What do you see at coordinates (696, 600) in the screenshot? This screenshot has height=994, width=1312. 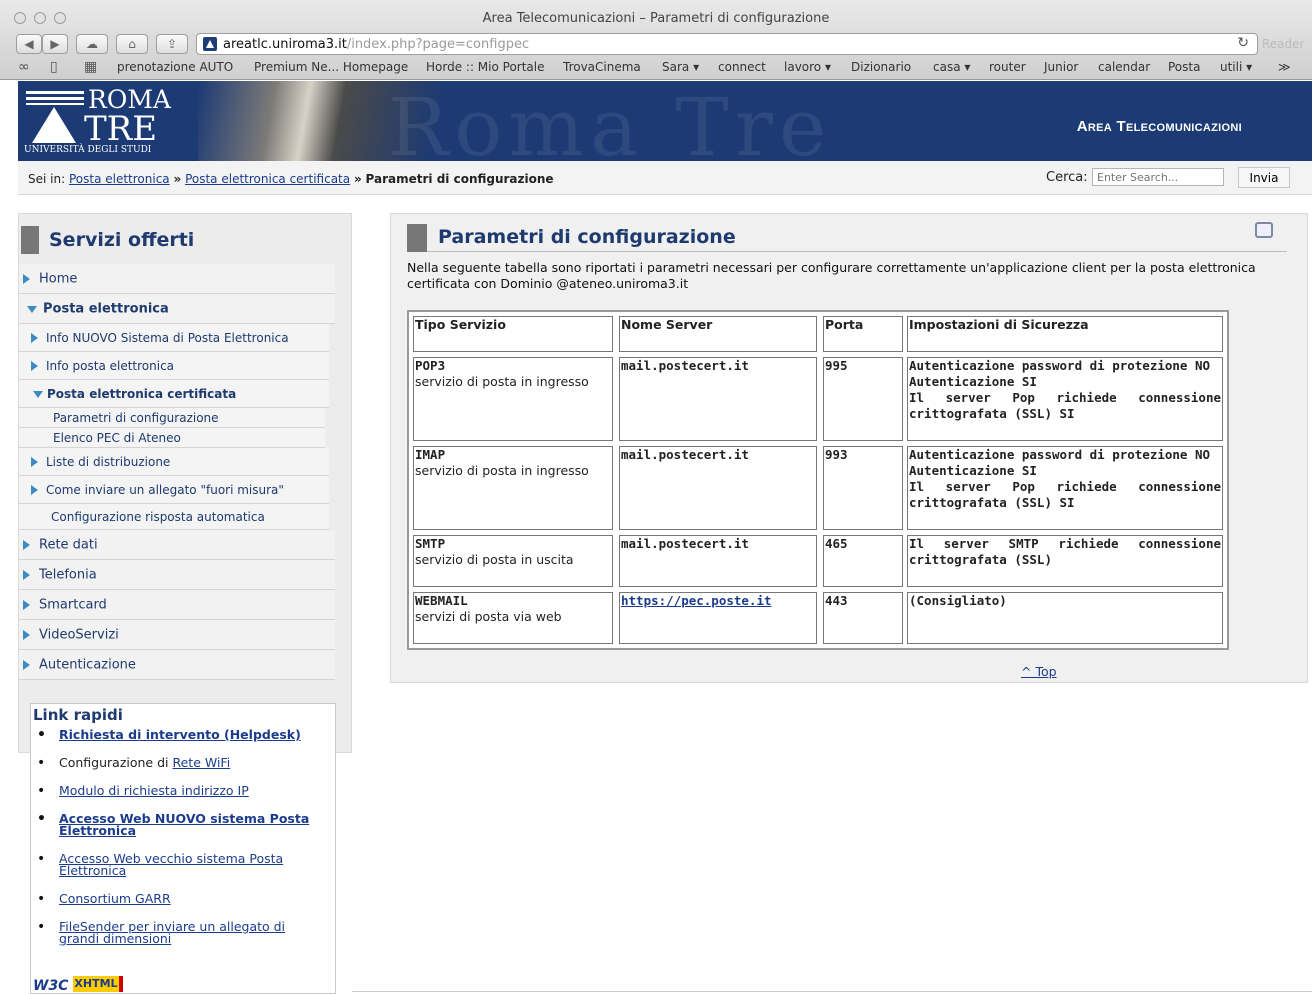 I see `webmail-url-link: https://pec.poste.it` at bounding box center [696, 600].